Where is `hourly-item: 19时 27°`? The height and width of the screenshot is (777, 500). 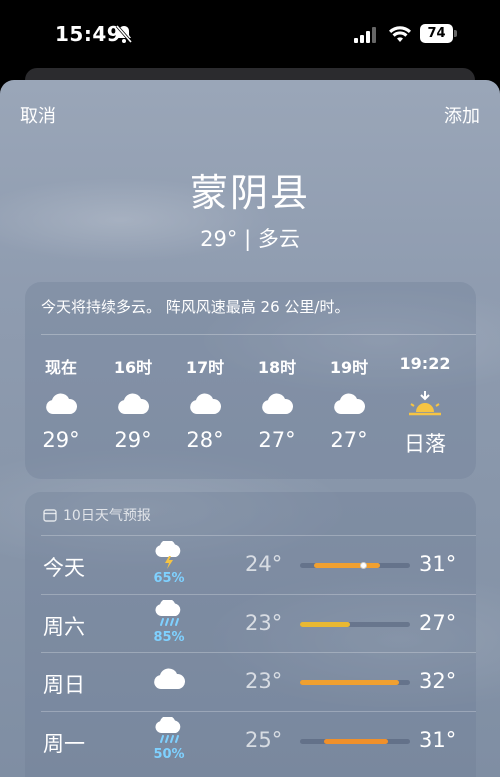 hourly-item: 19时 27° is located at coordinates (349, 403).